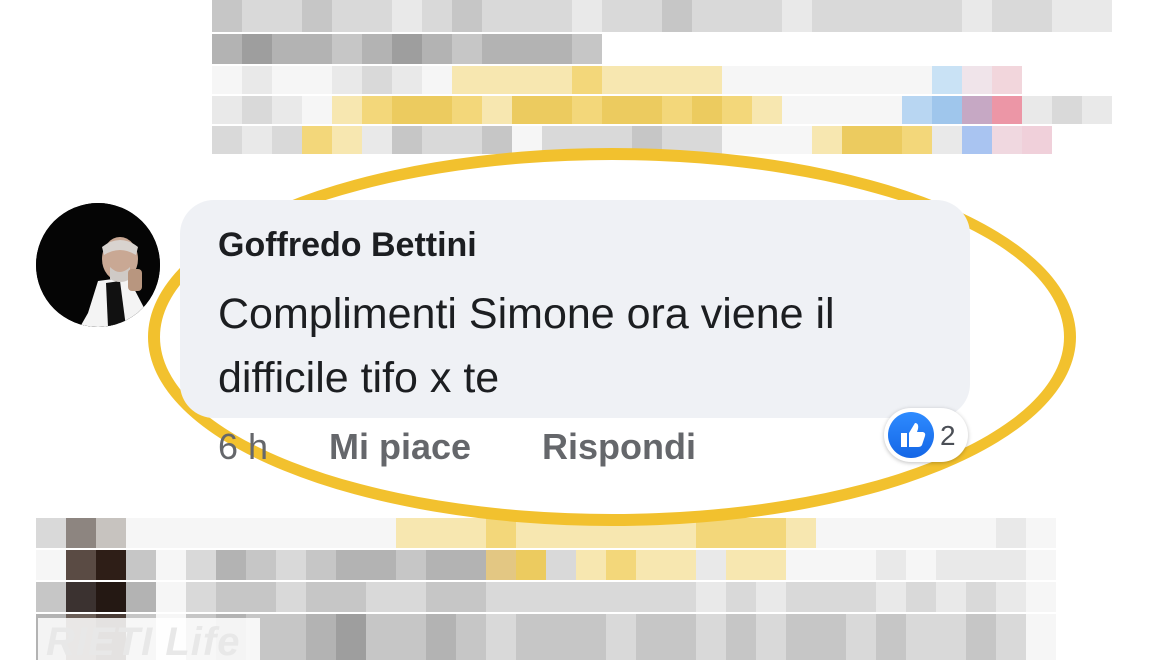  Describe the element at coordinates (347, 245) in the screenshot. I see `comment-author: Goffredo Bettini` at that location.